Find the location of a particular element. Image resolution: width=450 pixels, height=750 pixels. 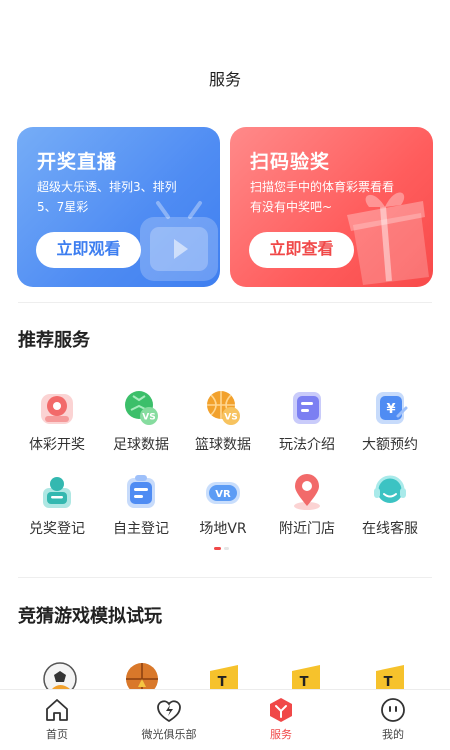

tab-label: 微光俱乐部 is located at coordinates (169, 734).